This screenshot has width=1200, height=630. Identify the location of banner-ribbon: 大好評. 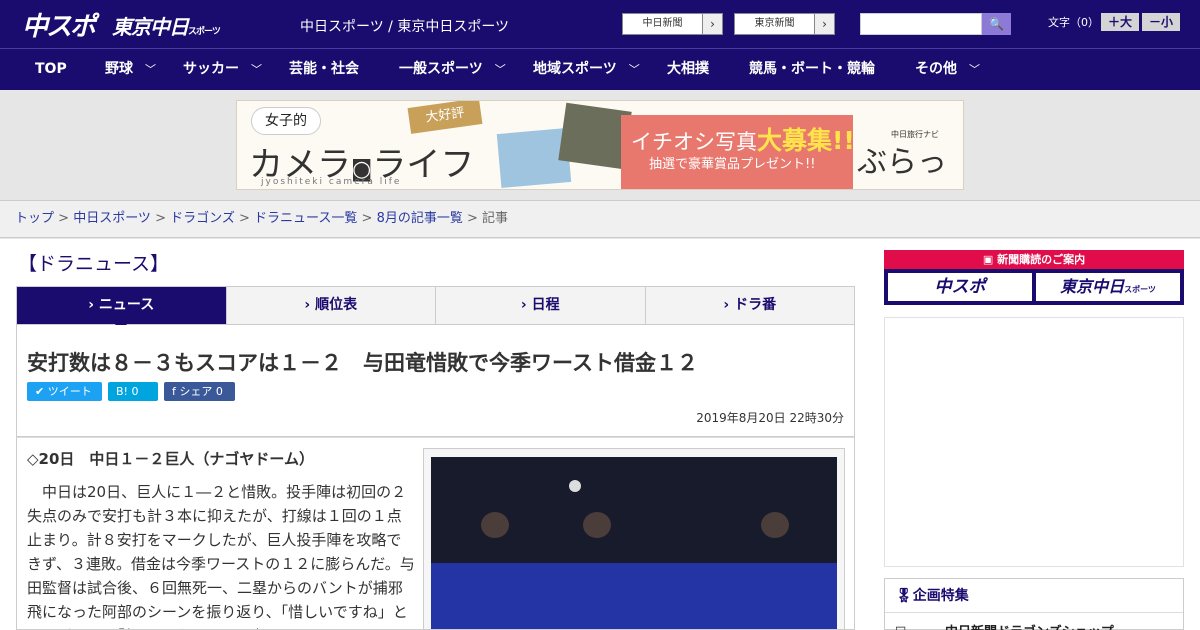
(445, 117).